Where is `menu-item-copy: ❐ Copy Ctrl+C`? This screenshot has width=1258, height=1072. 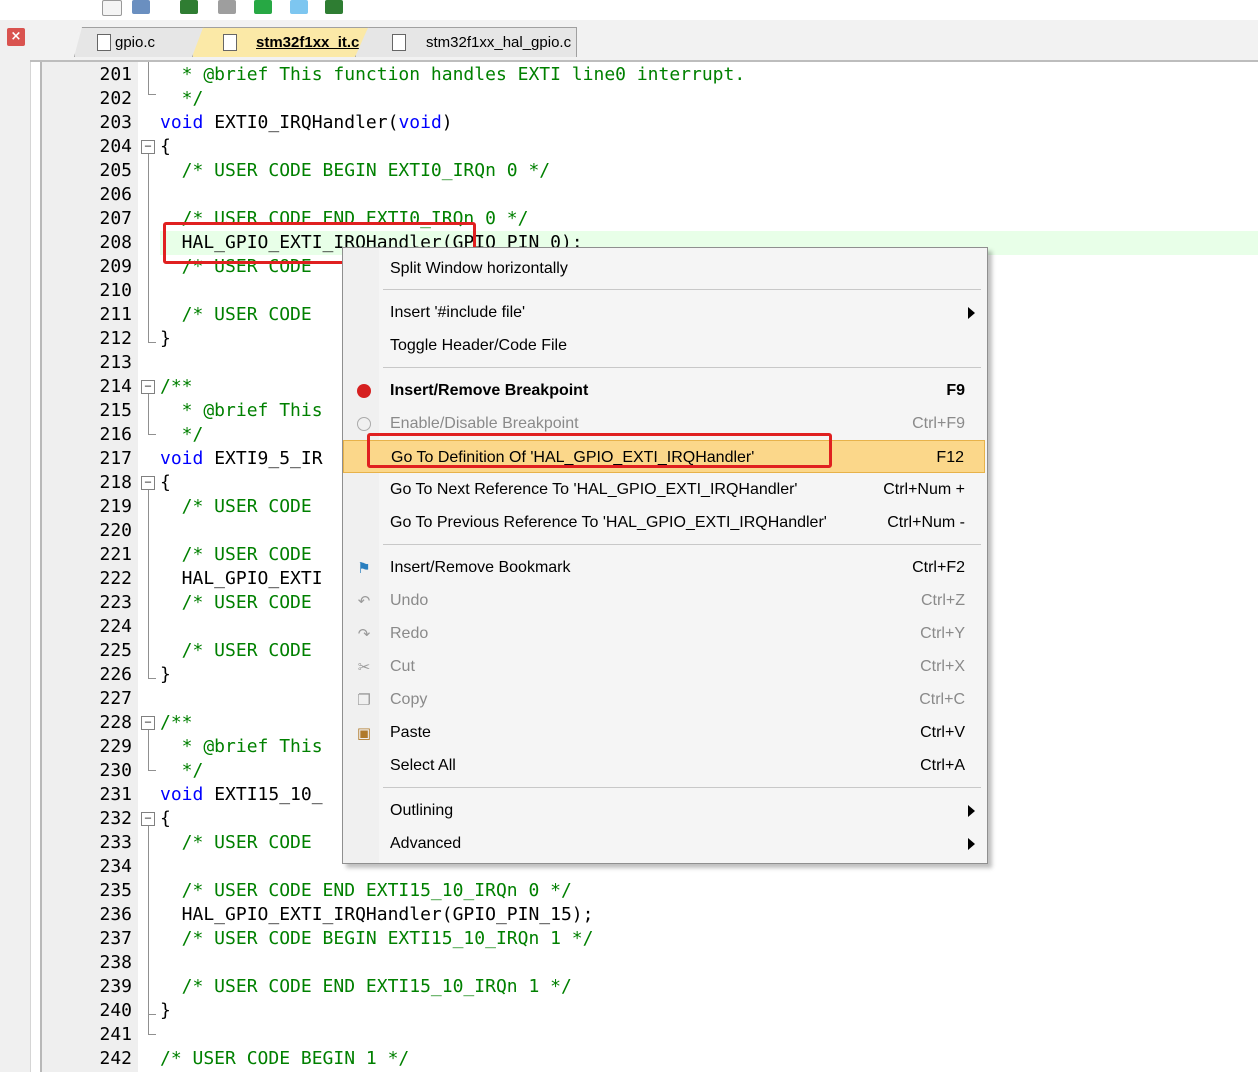 menu-item-copy: ❐ Copy Ctrl+C is located at coordinates (664, 699).